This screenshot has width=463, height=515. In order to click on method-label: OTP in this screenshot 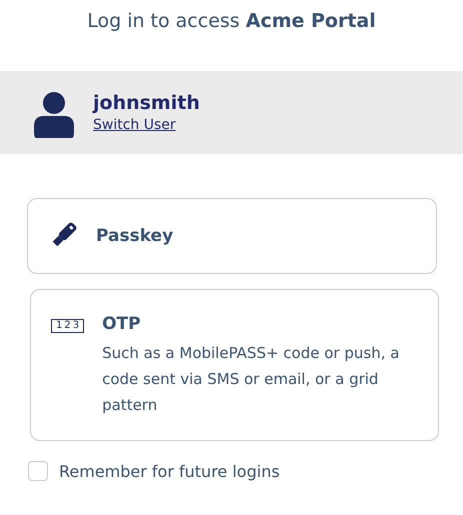, I will do `click(122, 324)`.